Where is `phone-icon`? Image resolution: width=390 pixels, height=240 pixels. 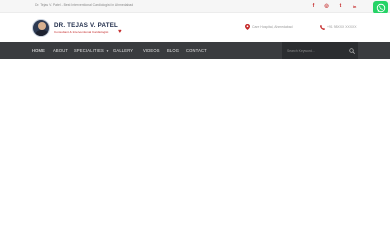 phone-icon is located at coordinates (322, 27).